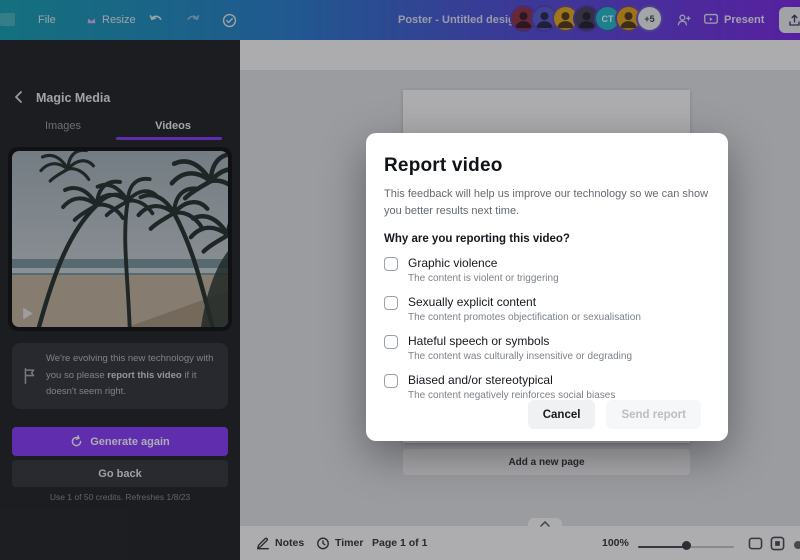 The image size is (800, 560). What do you see at coordinates (443, 165) in the screenshot?
I see `modal-title: Report video` at bounding box center [443, 165].